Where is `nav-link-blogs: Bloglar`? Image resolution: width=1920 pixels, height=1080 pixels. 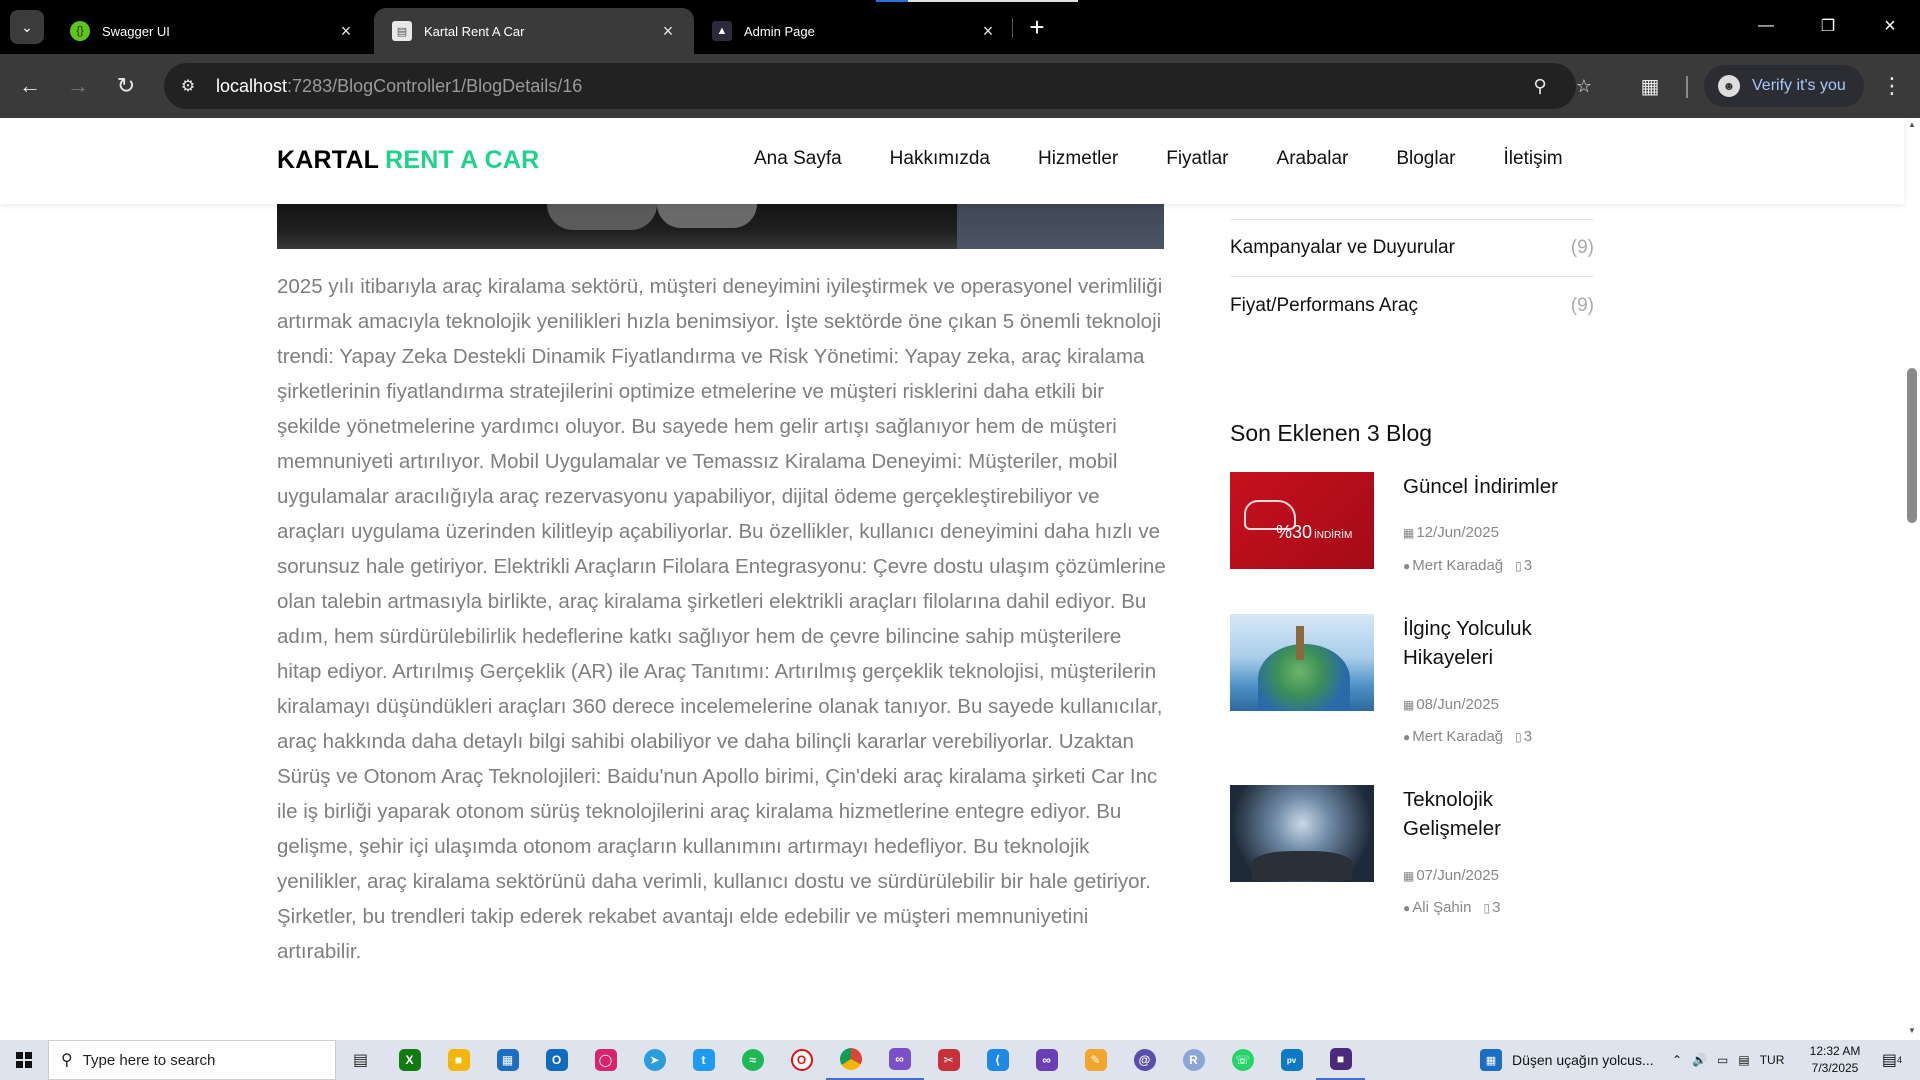
nav-link-blogs: Bloglar is located at coordinates (1425, 159).